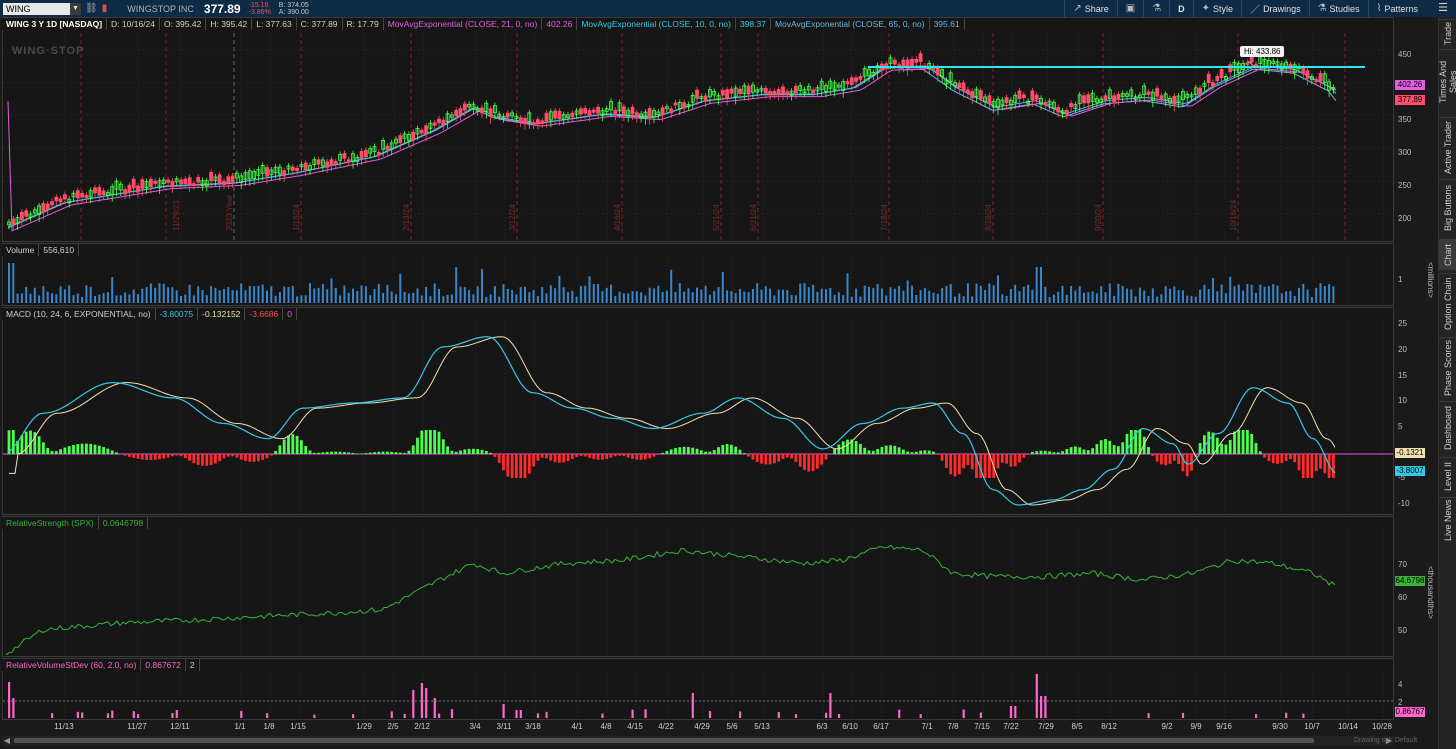 This screenshot has width=1456, height=749. Describe the element at coordinates (1206, 8) in the screenshot. I see `style-icon: ✦` at that location.